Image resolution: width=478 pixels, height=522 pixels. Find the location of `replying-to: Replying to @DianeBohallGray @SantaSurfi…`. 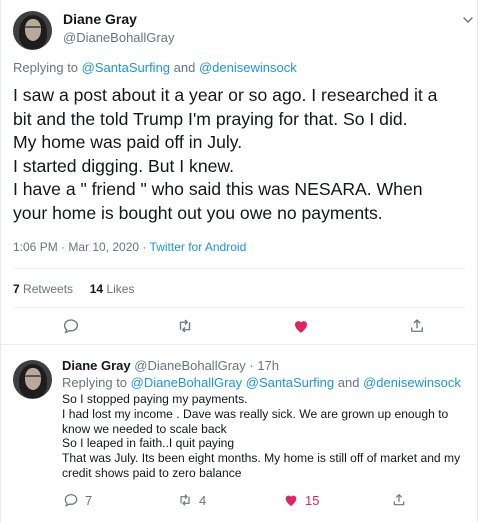

replying-to: Replying to @DianeBohallGray @SantaSurfi… is located at coordinates (261, 382).